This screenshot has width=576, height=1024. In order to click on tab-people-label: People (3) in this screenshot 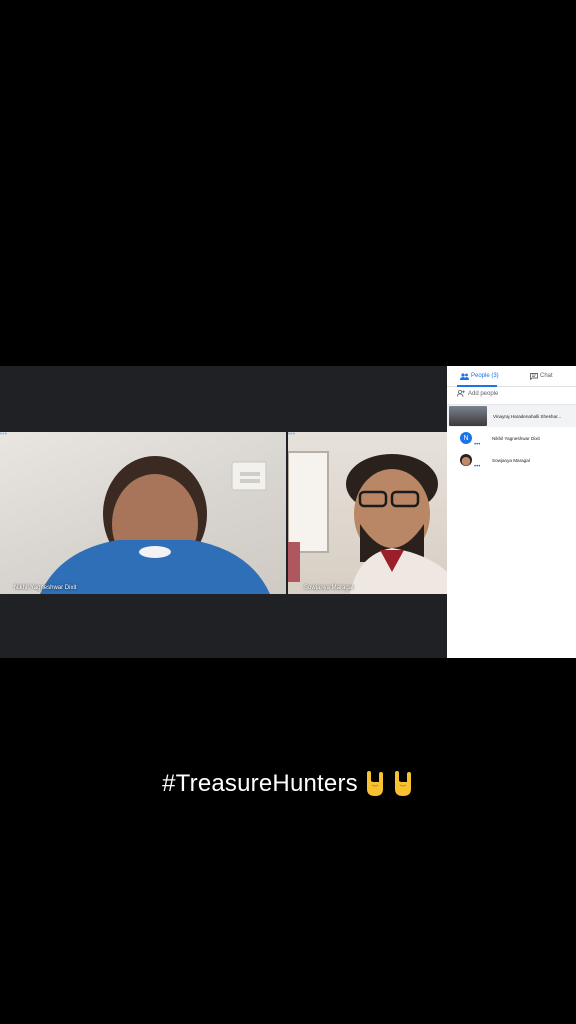, I will do `click(485, 376)`.